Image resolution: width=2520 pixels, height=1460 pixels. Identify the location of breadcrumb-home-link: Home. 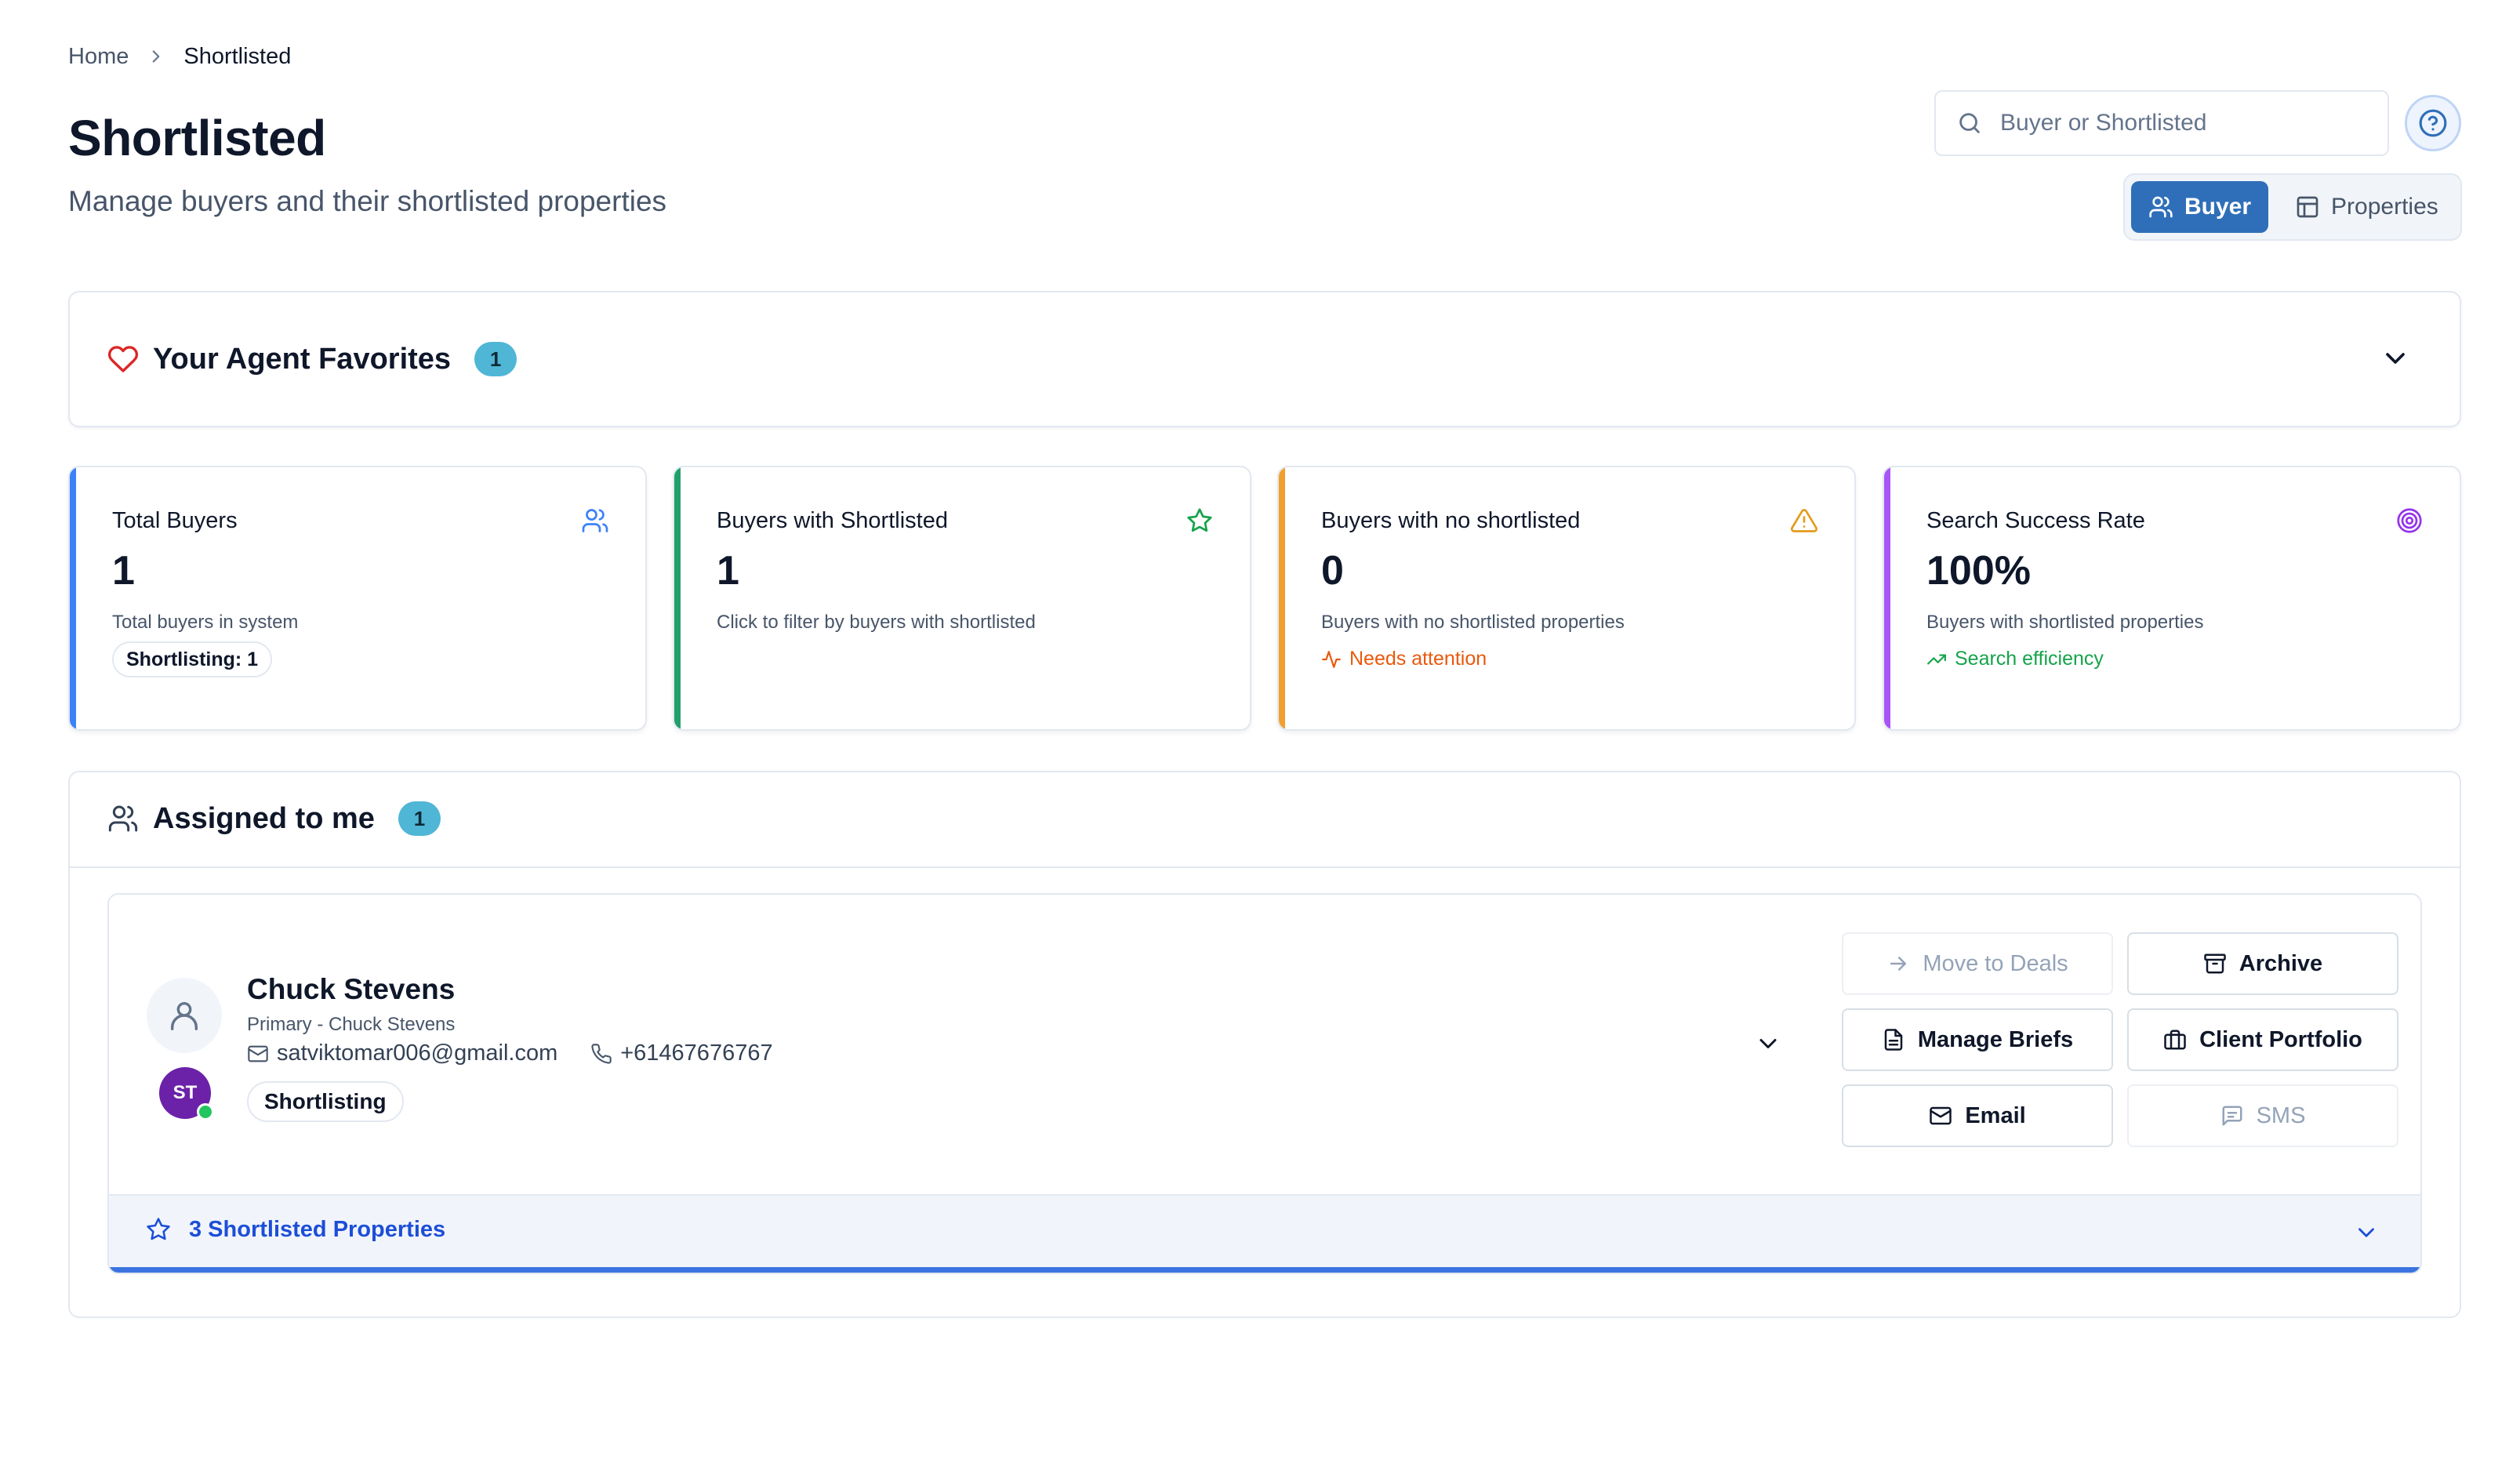
(98, 57).